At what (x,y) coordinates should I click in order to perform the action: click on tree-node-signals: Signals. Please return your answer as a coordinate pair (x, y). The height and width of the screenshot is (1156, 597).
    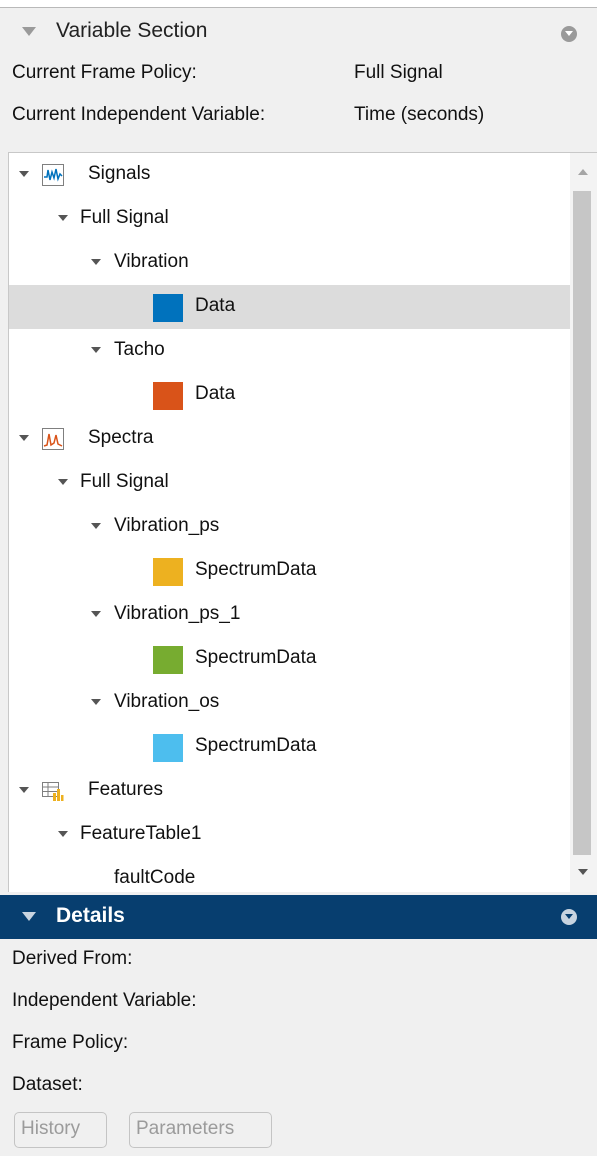
    Looking at the image, I should click on (290, 175).